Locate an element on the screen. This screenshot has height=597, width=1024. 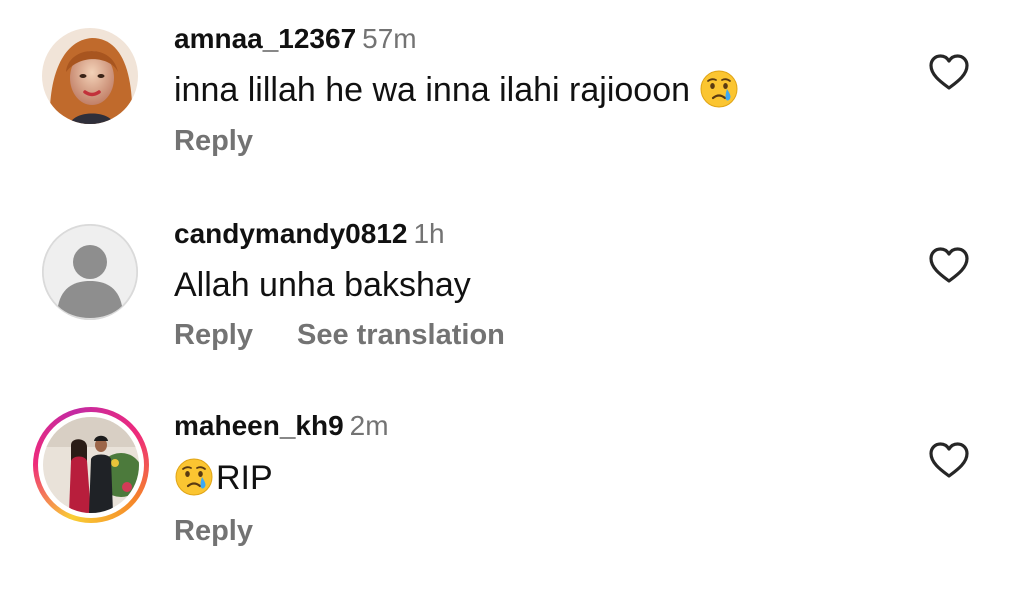
comment-text: inna lillah he wa inna ilahi rajiooon is located at coordinates (456, 90).